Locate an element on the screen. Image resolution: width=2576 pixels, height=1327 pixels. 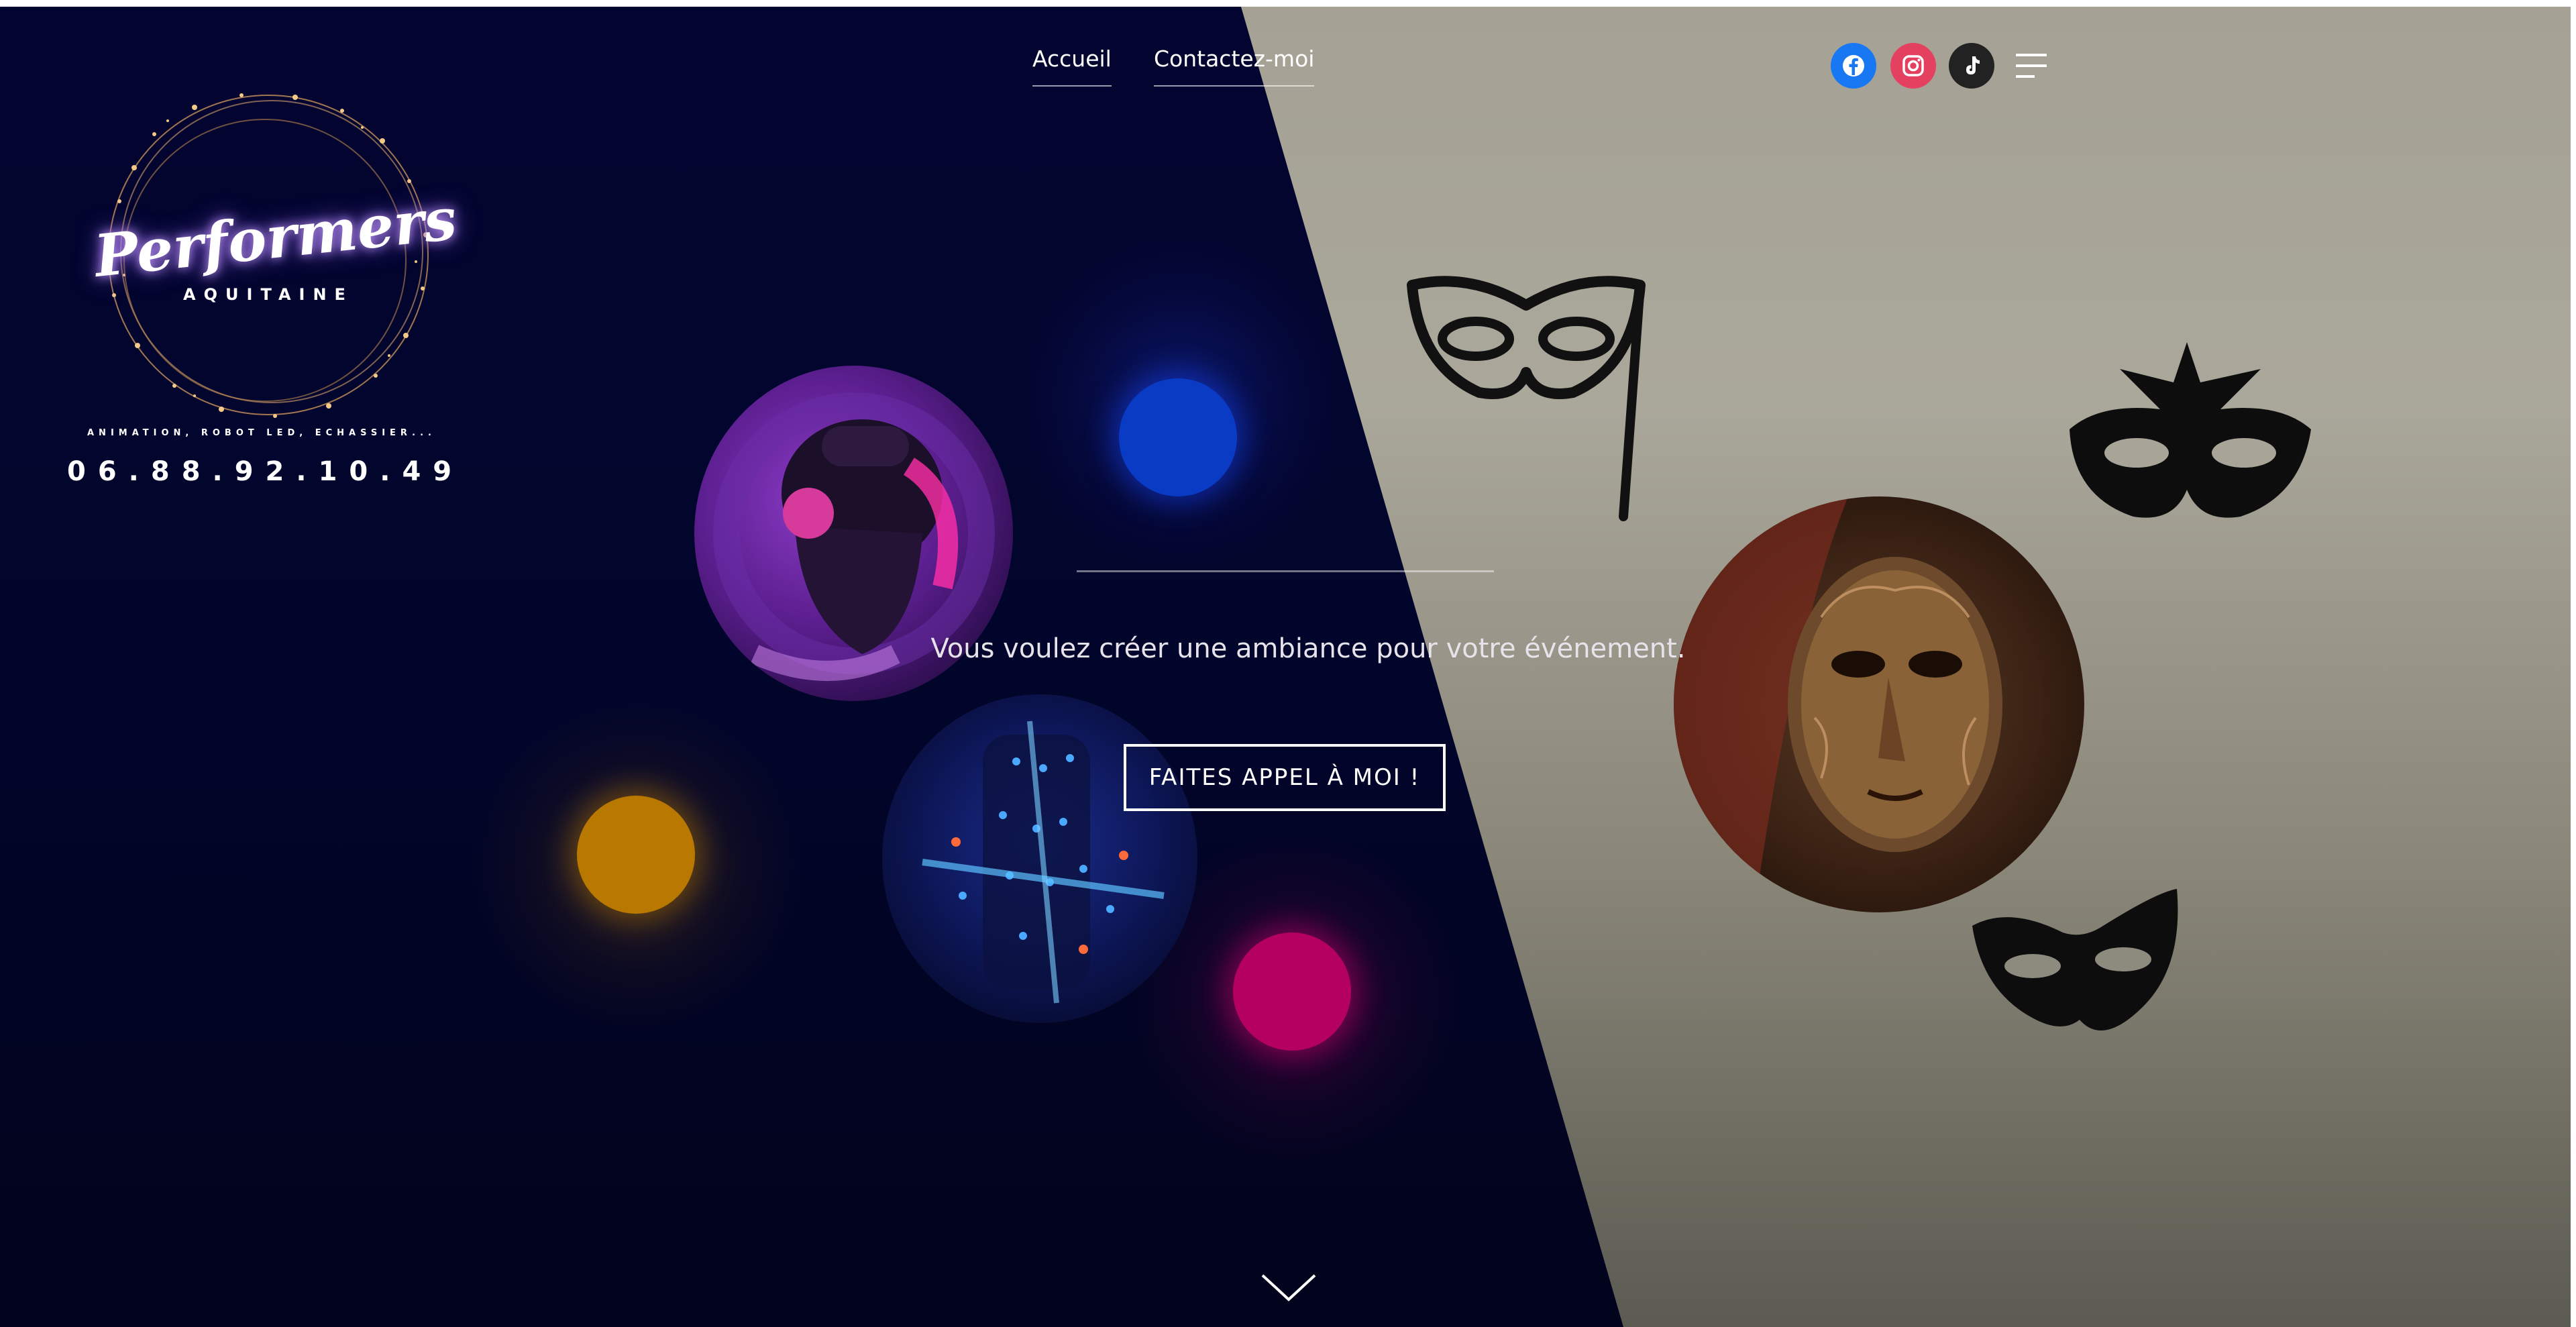
blue-dot is located at coordinates (1178, 437).